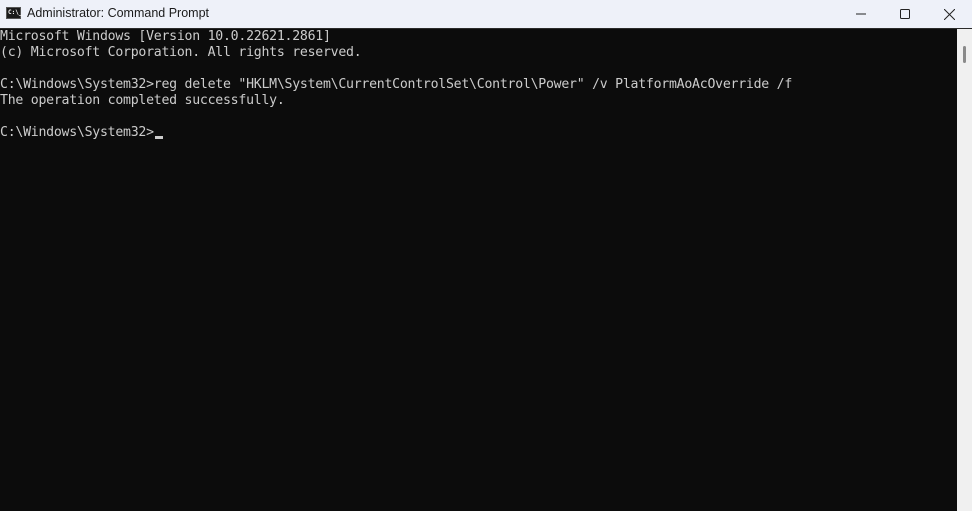 This screenshot has width=972, height=511. Describe the element at coordinates (118, 13) in the screenshot. I see `window-title: Administrator: Command Prompt` at that location.